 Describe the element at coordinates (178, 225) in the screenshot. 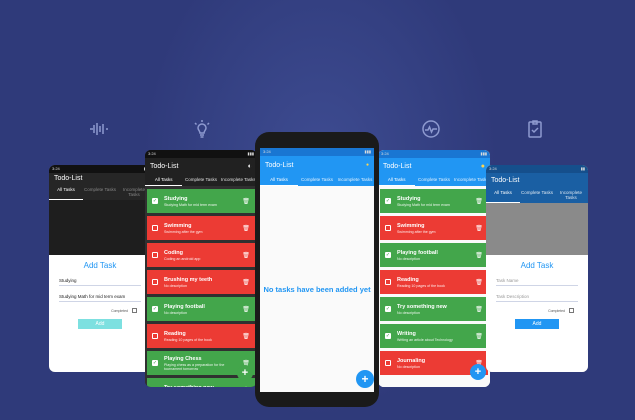

I see `task-name: Swimming` at that location.